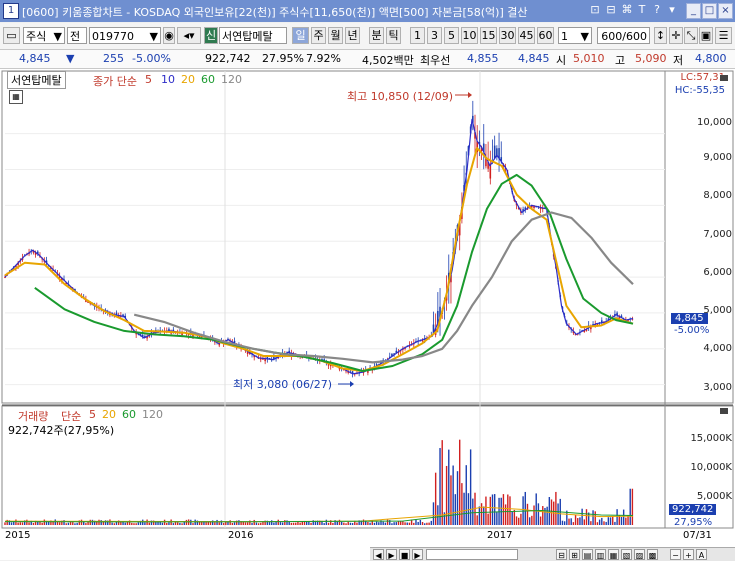 This screenshot has width=735, height=561. What do you see at coordinates (44, 35) in the screenshot?
I see `market-select: 주식 ▼` at bounding box center [44, 35].